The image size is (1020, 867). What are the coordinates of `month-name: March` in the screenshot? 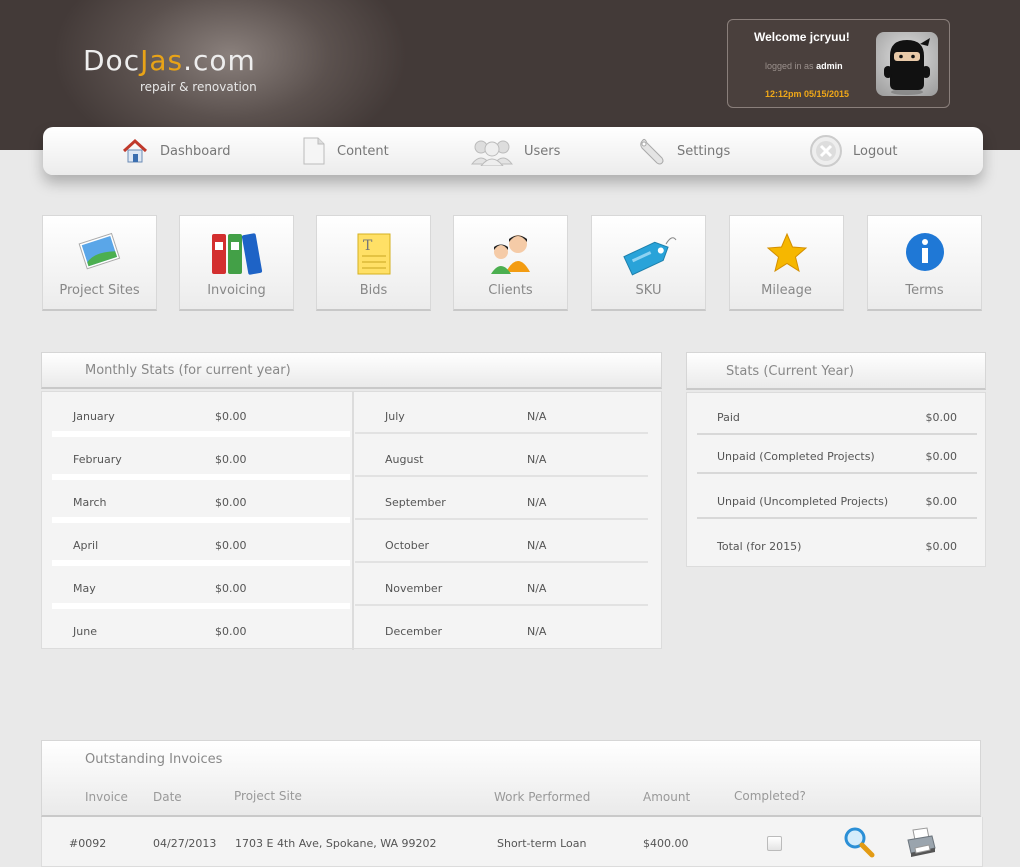 It's located at (90, 502).